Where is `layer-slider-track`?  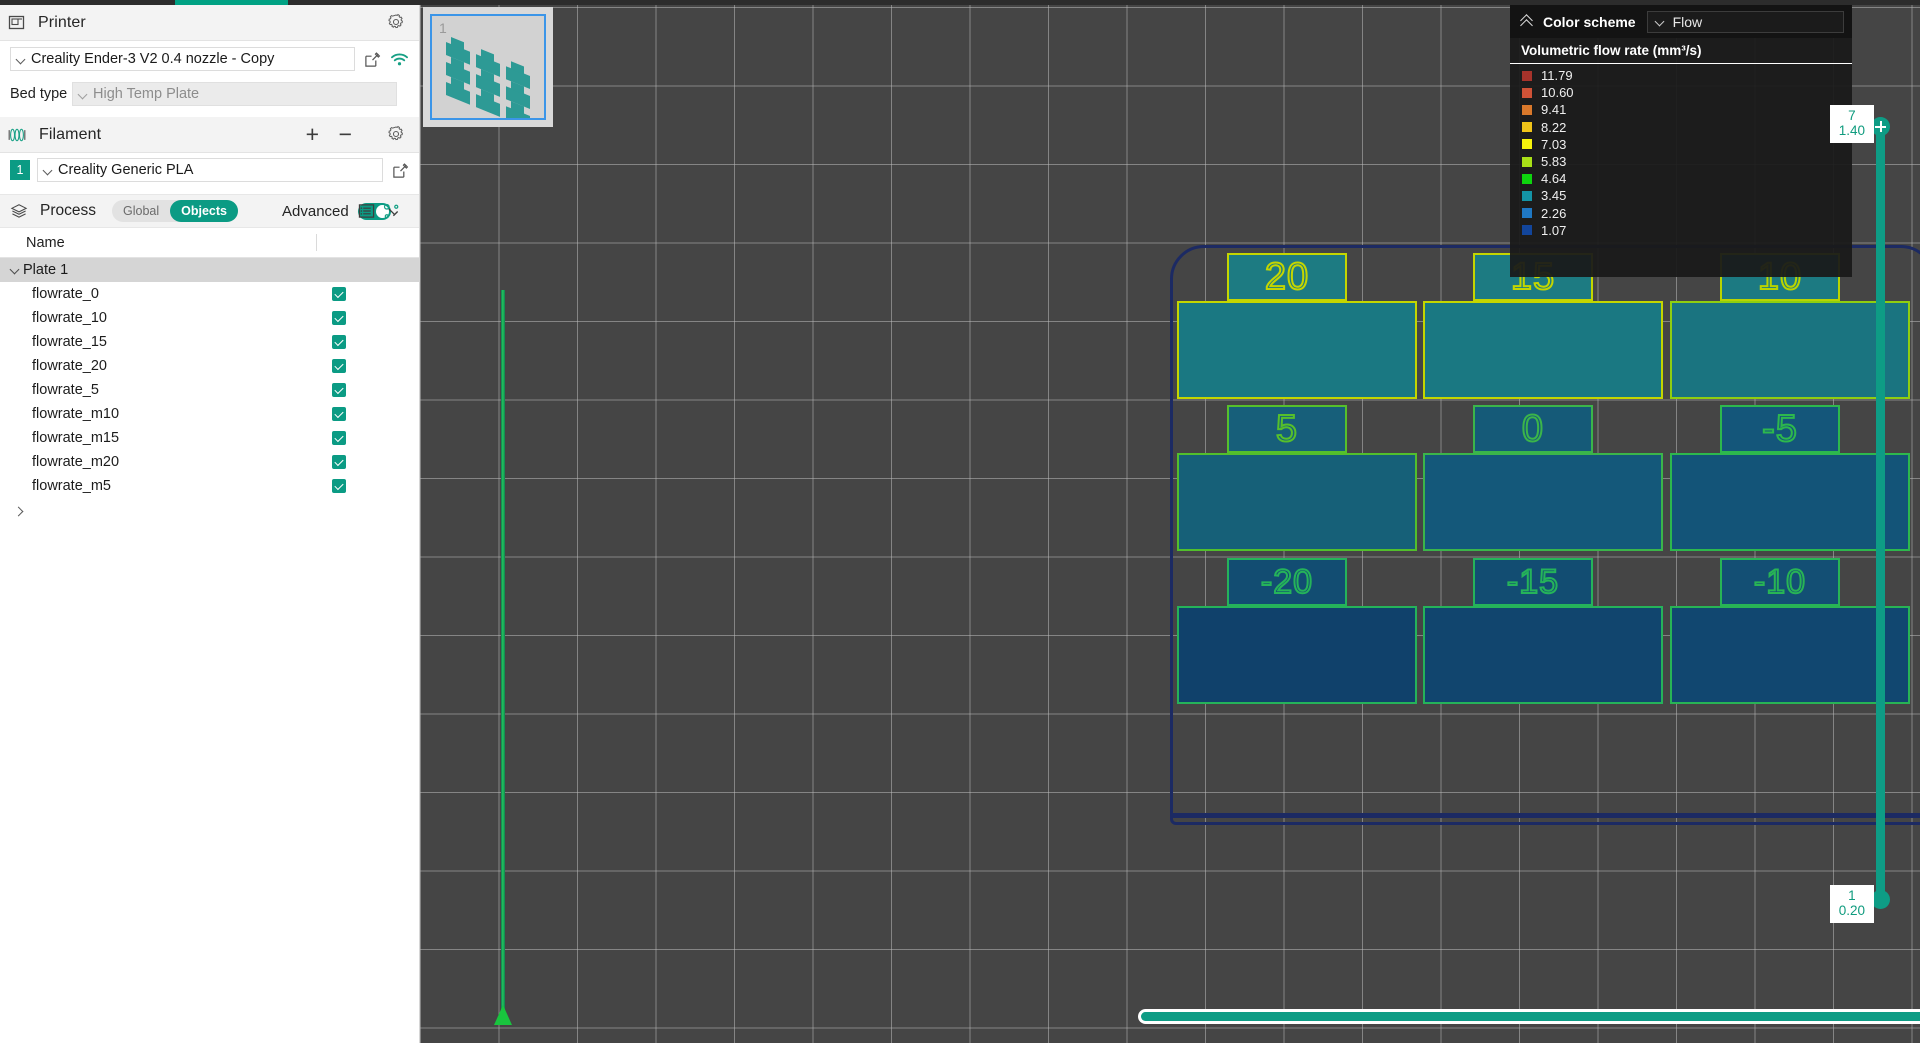 layer-slider-track is located at coordinates (1880, 512).